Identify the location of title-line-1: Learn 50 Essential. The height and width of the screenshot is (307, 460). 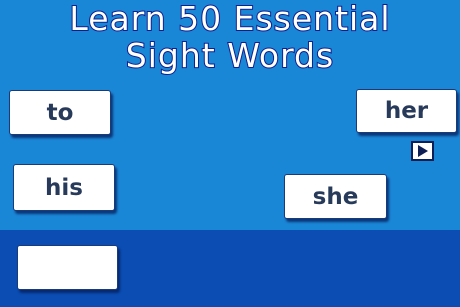
(229, 19).